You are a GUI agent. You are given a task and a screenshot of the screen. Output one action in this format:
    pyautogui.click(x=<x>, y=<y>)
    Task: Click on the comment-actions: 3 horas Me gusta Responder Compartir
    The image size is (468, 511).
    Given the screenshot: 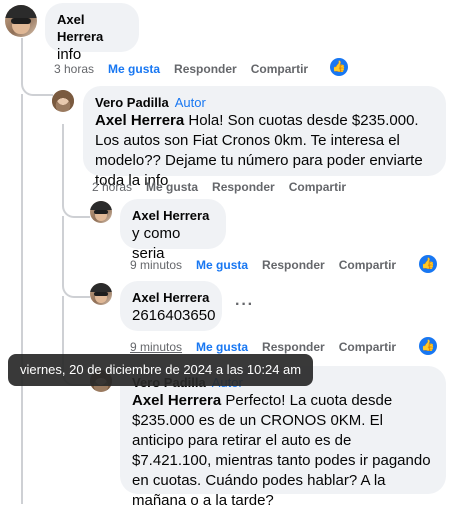 What is the action you would take?
    pyautogui.click(x=188, y=69)
    